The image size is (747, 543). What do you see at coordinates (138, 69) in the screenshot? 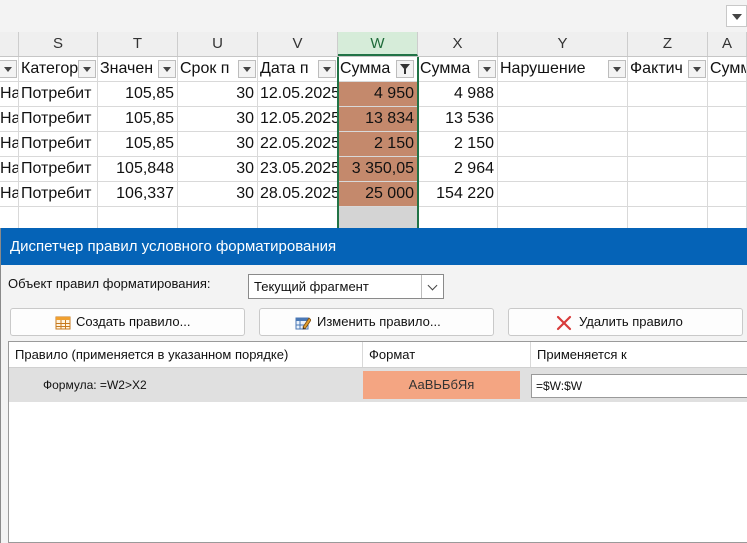
I see `header-cell: Значен` at bounding box center [138, 69].